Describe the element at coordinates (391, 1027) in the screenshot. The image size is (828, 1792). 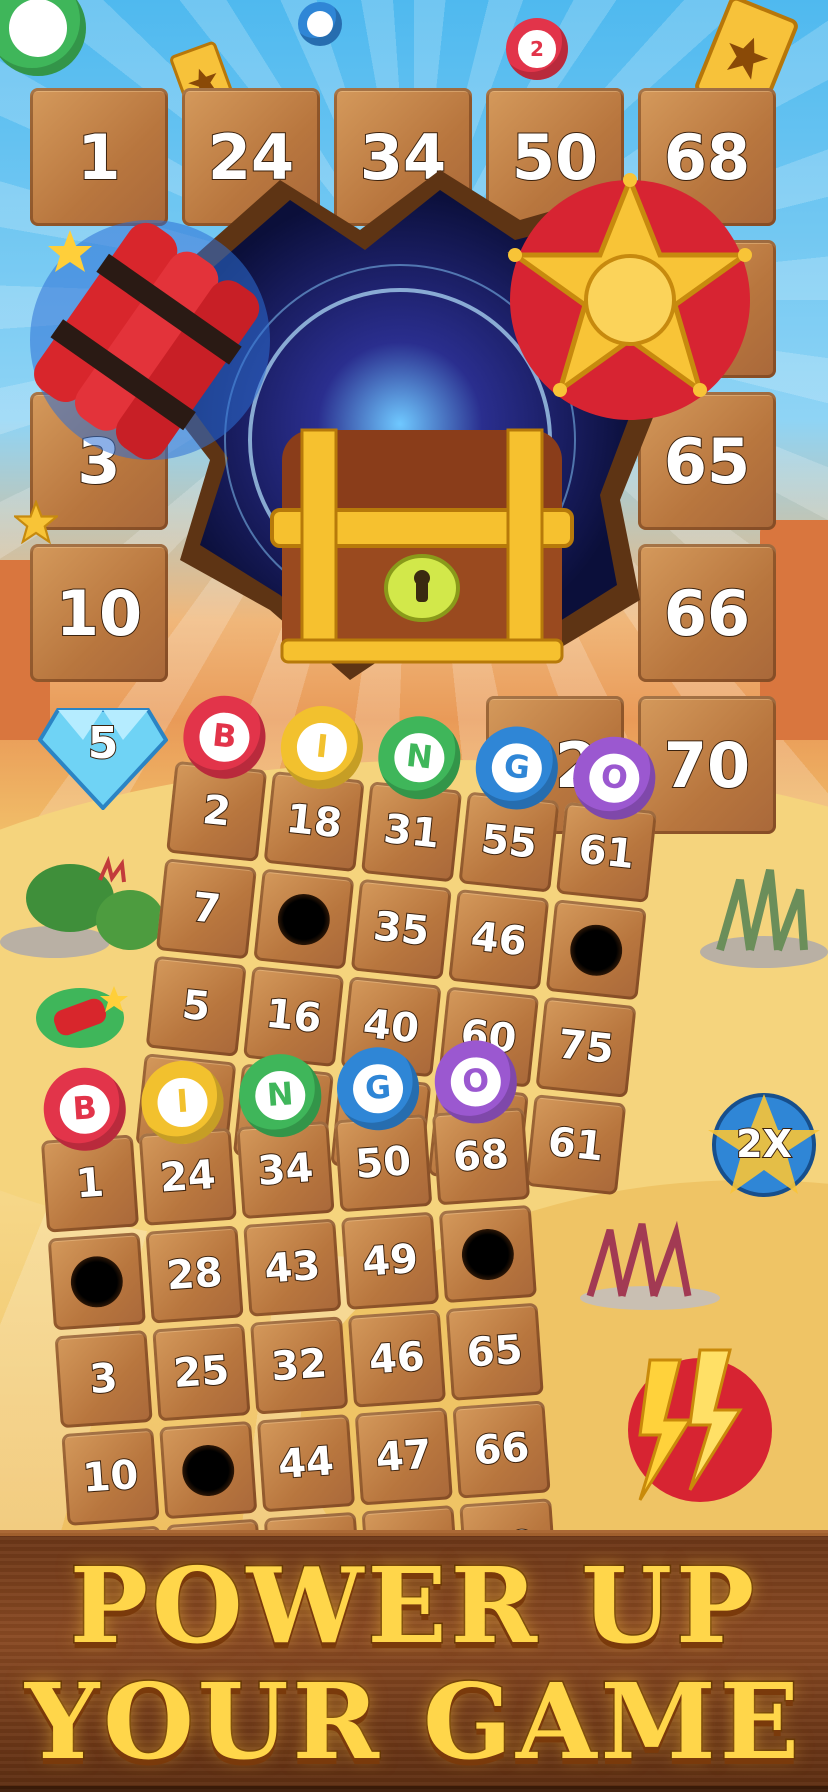
I see `bingo-number: 40` at that location.